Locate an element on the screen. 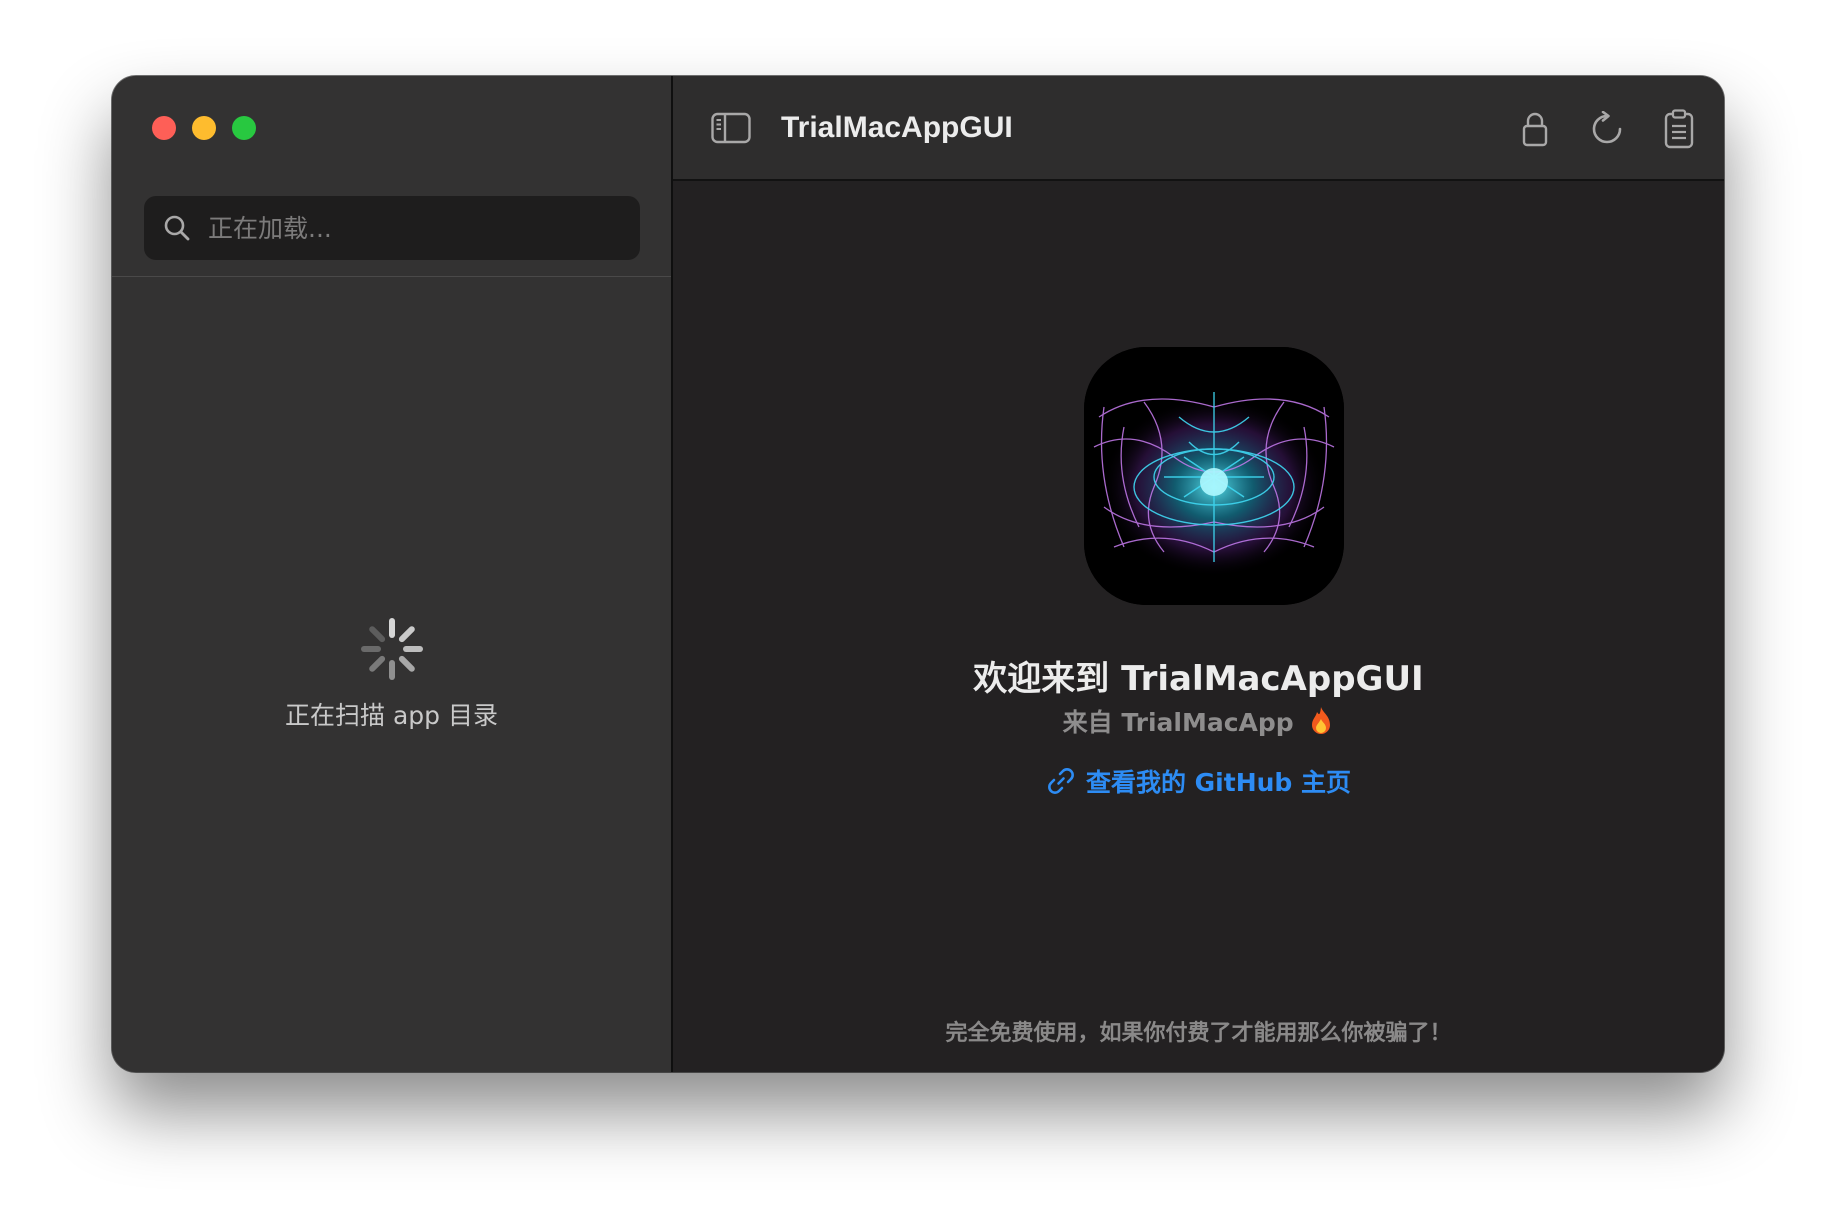  loading-label: 正在扫描 app 目录 is located at coordinates (391, 715).